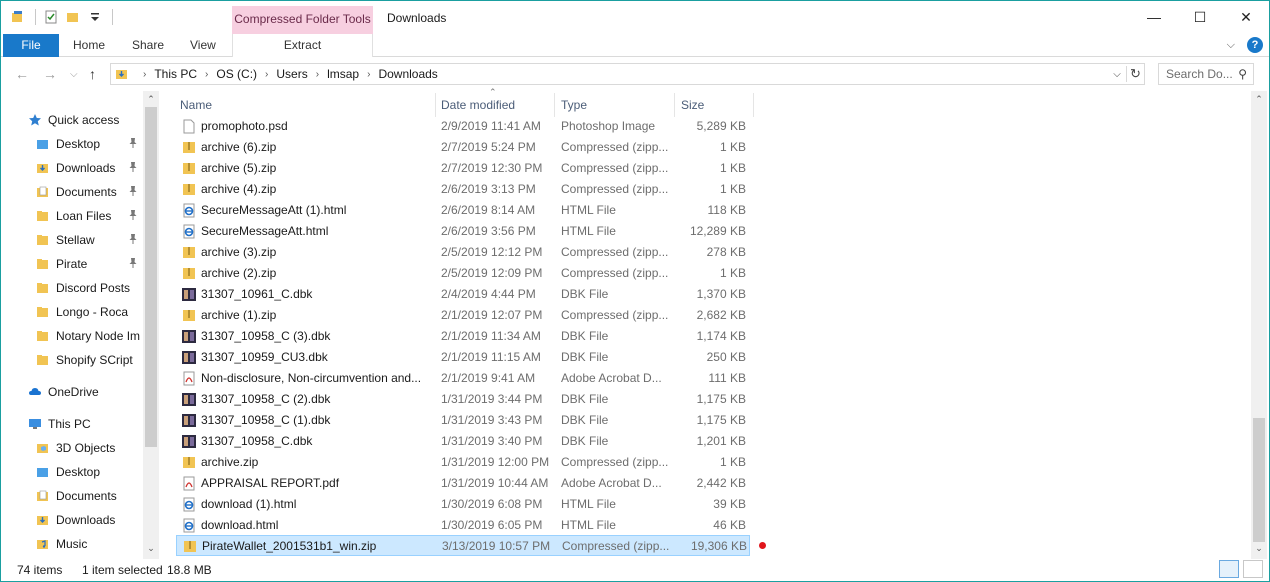  What do you see at coordinates (83, 288) in the screenshot?
I see `sidebar-item: Discord Posts` at bounding box center [83, 288].